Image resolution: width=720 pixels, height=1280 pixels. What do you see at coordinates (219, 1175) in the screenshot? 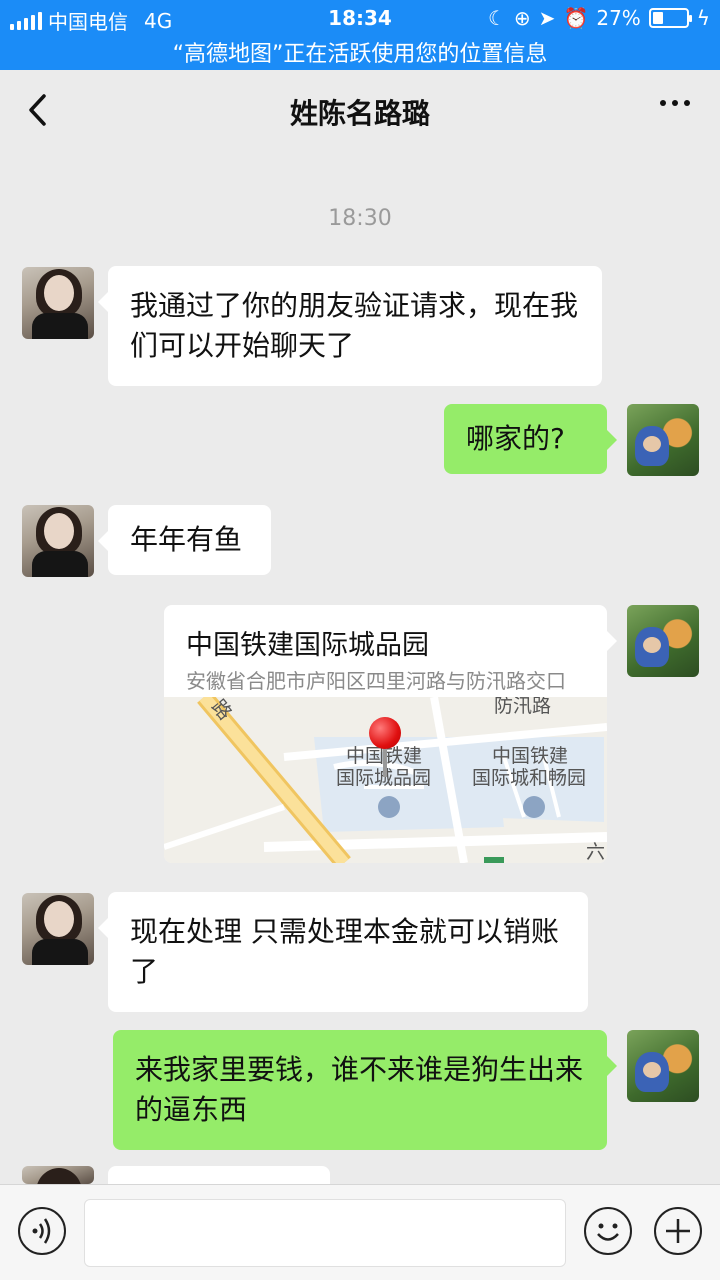
I see `message-bubble-incoming` at bounding box center [219, 1175].